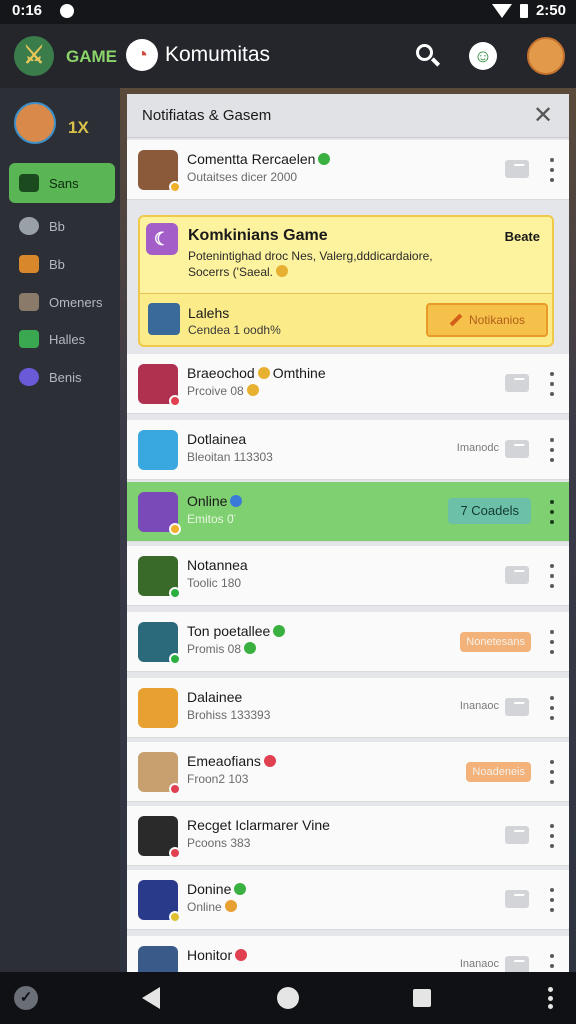  Describe the element at coordinates (29, 302) in the screenshot. I see `crossed-swords-icon` at that location.